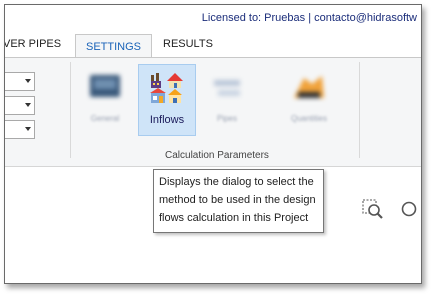 This screenshot has height=295, width=433. What do you see at coordinates (309, 87) in the screenshot?
I see `quantities-icon` at bounding box center [309, 87].